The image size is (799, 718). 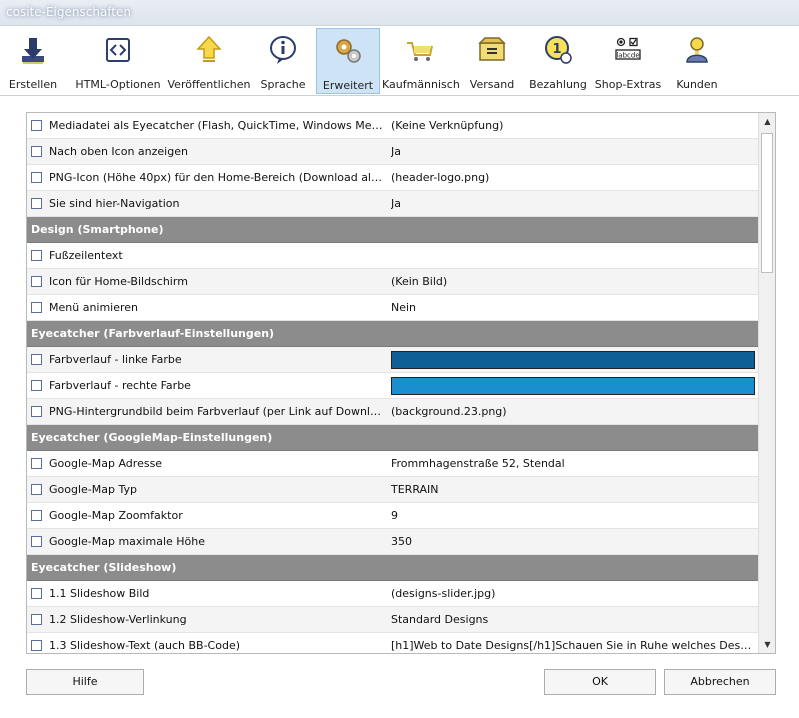 What do you see at coordinates (572, 619) in the screenshot?
I see `property-value: Standard Designs` at bounding box center [572, 619].